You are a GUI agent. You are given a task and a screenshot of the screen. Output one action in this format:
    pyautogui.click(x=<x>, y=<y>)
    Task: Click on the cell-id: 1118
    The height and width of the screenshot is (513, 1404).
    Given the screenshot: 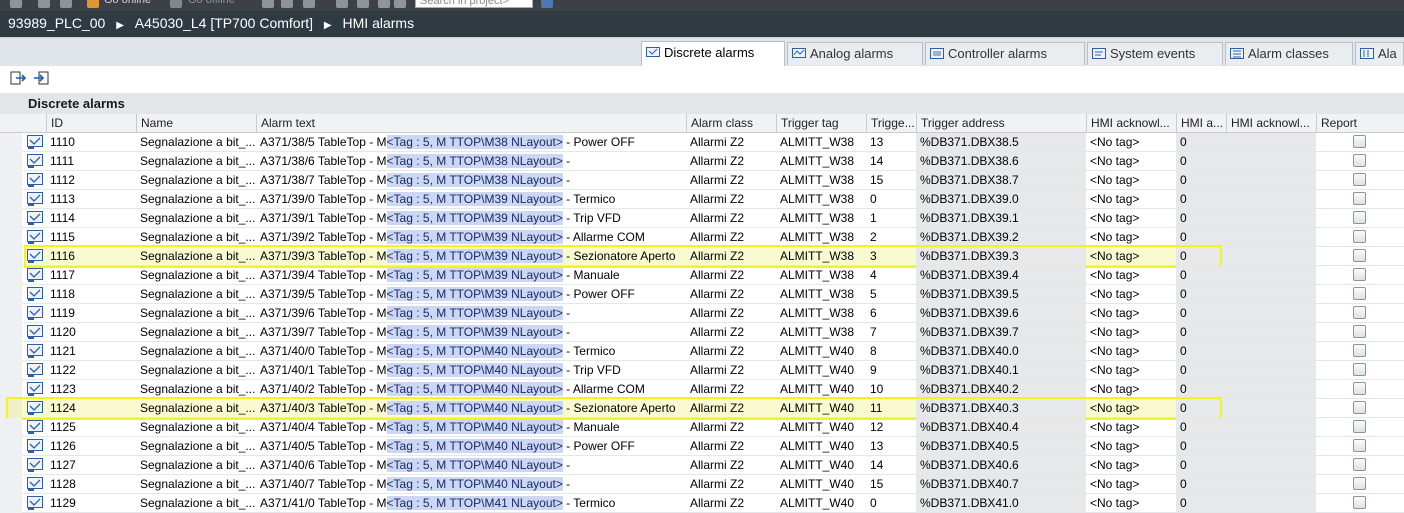 What is the action you would take?
    pyautogui.click(x=91, y=294)
    